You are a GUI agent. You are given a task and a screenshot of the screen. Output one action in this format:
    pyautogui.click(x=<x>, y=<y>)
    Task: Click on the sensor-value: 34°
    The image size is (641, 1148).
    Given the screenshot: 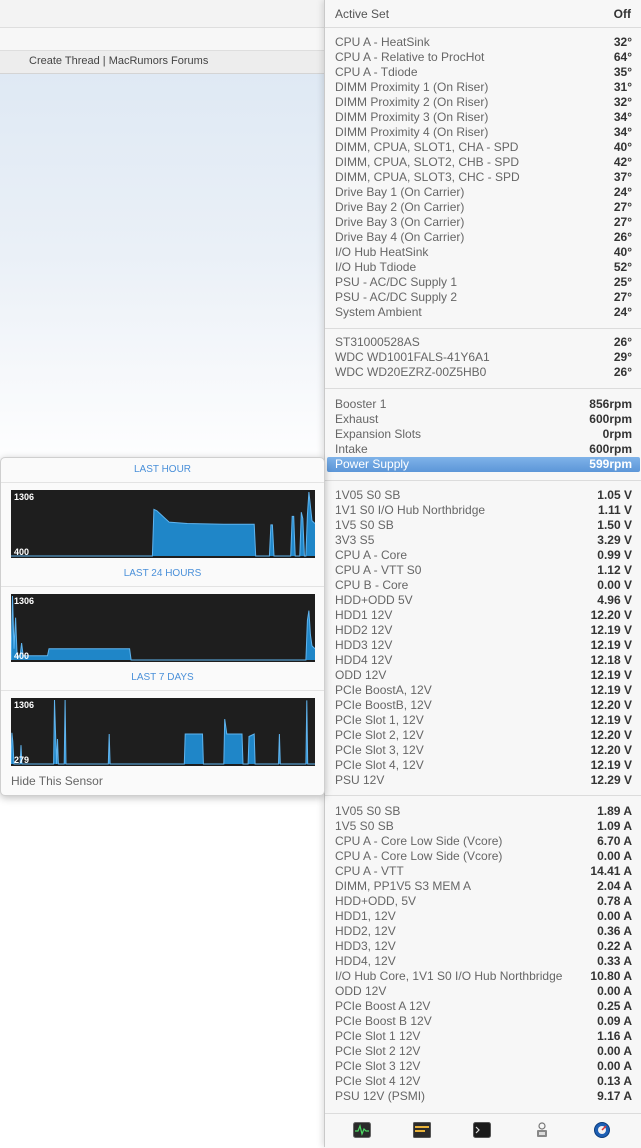 What is the action you would take?
    pyautogui.click(x=622, y=132)
    